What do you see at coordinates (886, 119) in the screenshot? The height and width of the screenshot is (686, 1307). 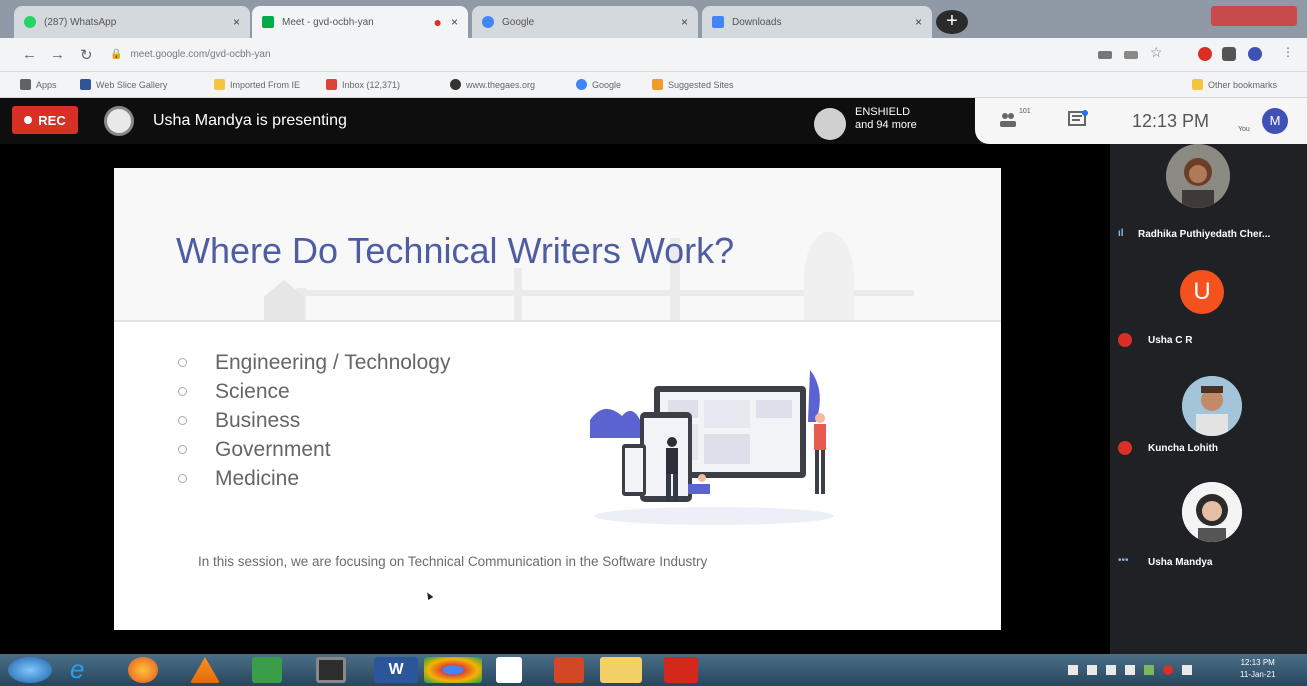 I see `pinned-participant: ENSHIELD and 94 more` at bounding box center [886, 119].